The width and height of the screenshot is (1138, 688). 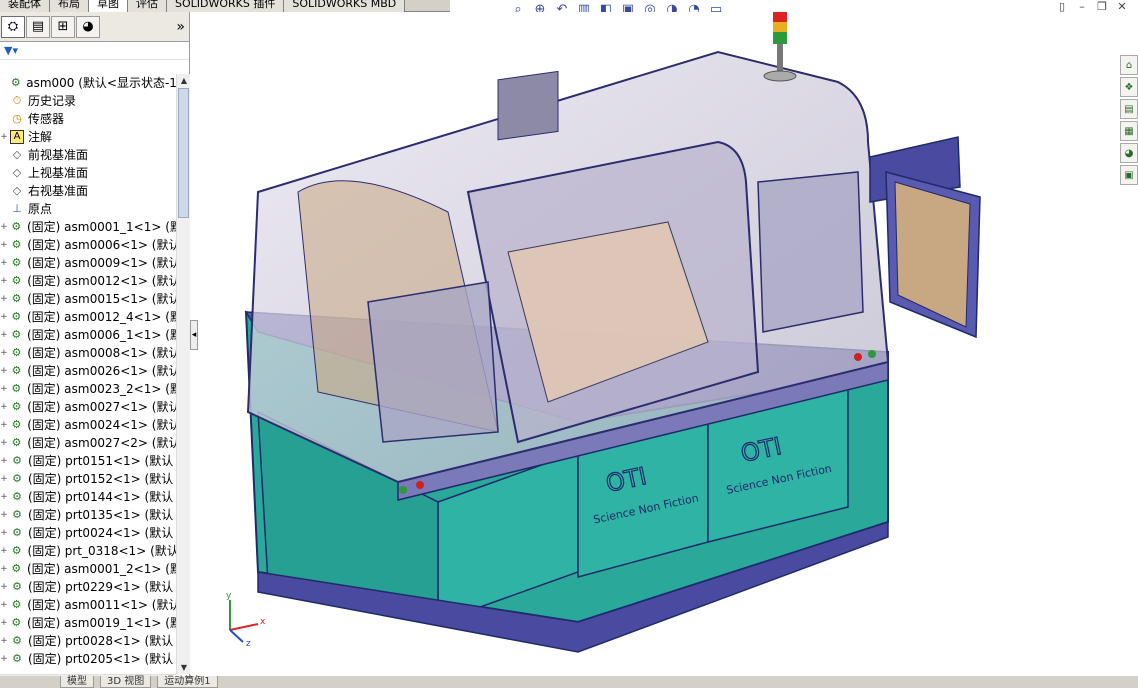 What do you see at coordinates (38, 26) in the screenshot?
I see `property-manager-icon: ▤` at bounding box center [38, 26].